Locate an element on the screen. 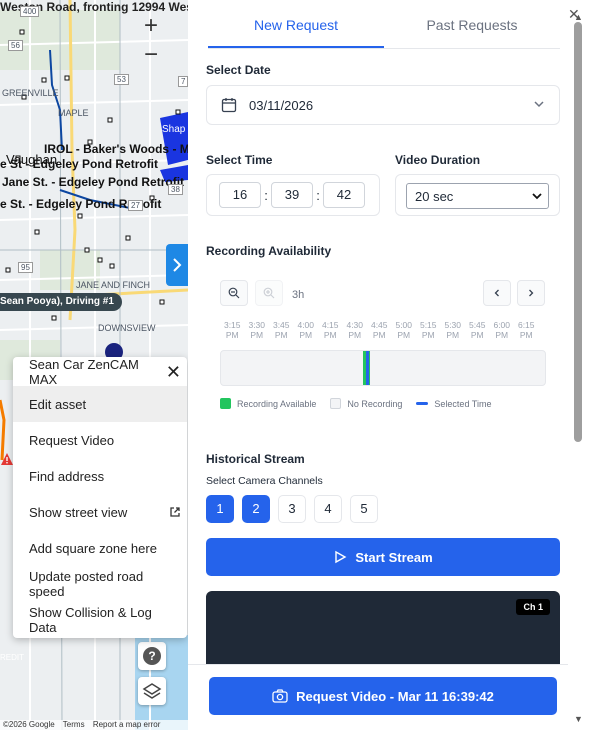 The height and width of the screenshot is (730, 589). channel-button-3: 3 is located at coordinates (292, 509).